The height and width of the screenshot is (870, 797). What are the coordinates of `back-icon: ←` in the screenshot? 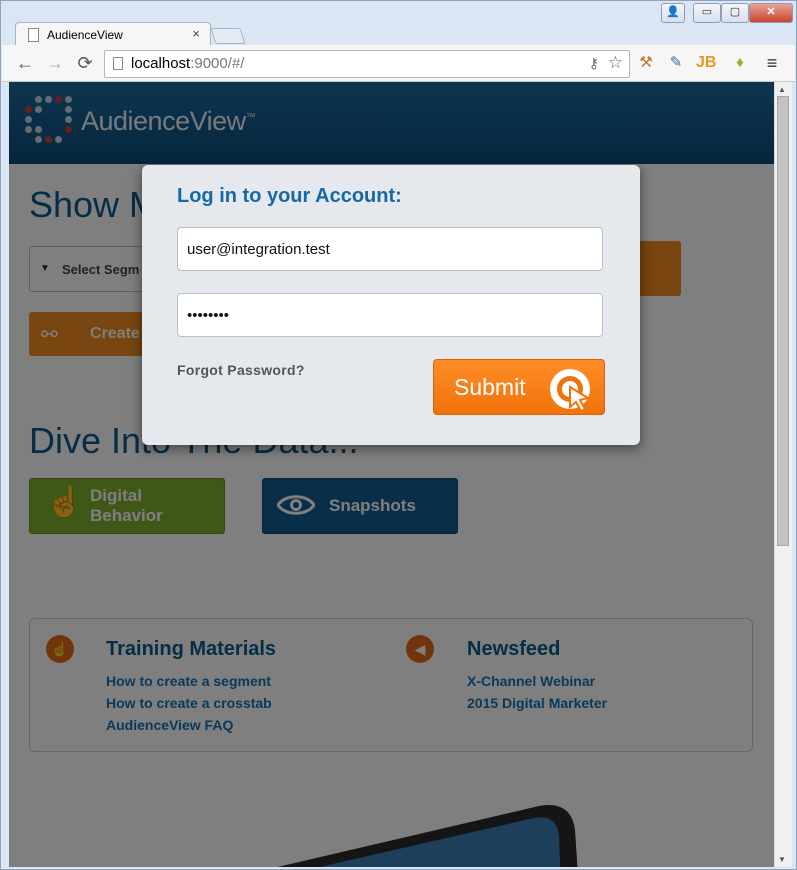 It's located at (25, 63).